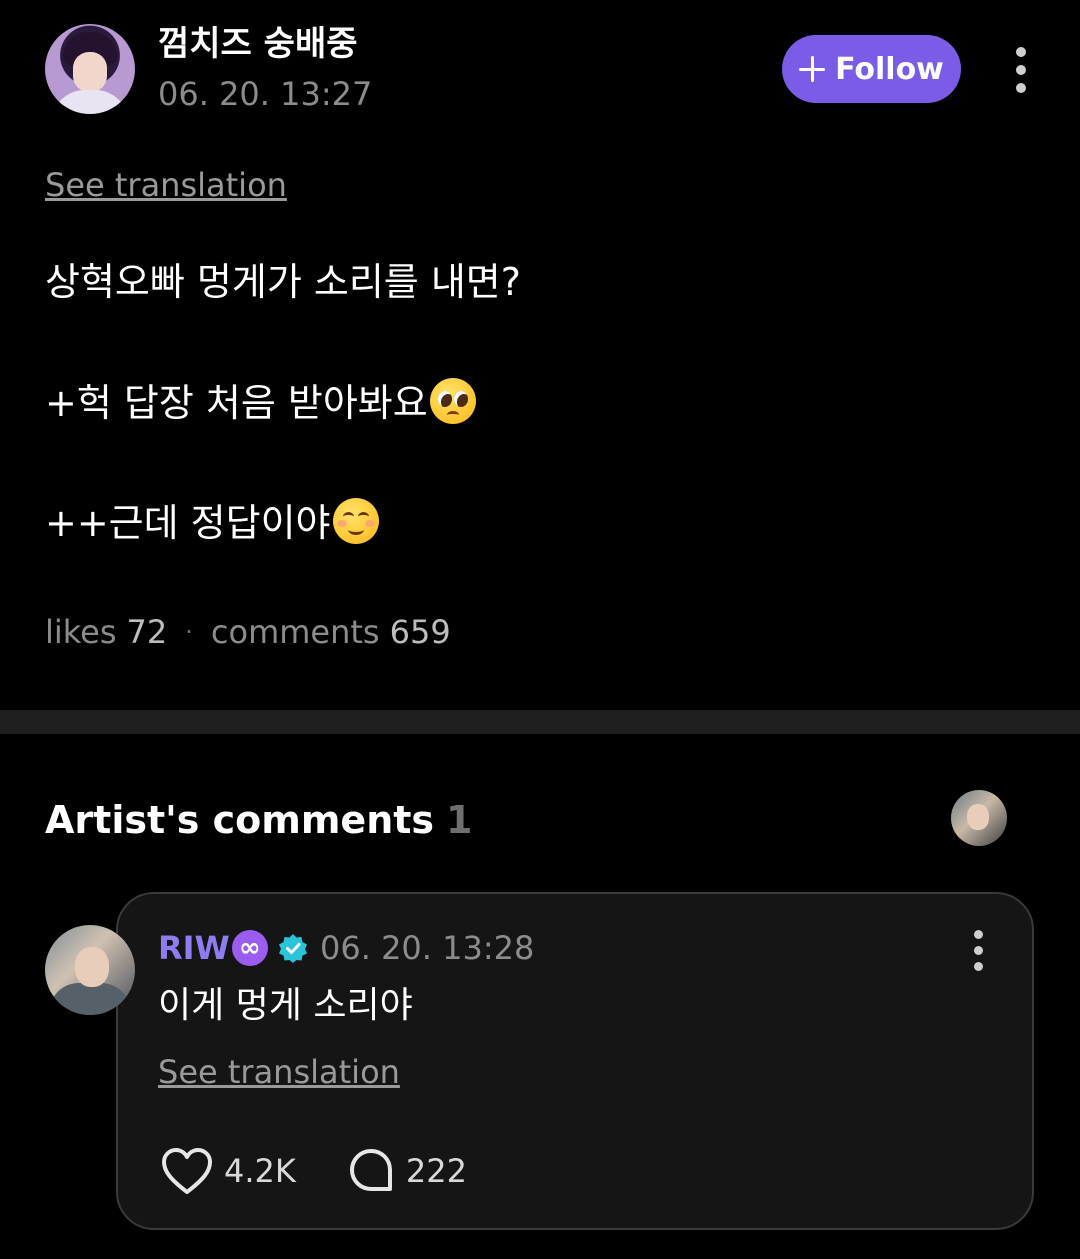 This screenshot has width=1080, height=1259. I want to click on verified-badge-icon, so click(292, 948).